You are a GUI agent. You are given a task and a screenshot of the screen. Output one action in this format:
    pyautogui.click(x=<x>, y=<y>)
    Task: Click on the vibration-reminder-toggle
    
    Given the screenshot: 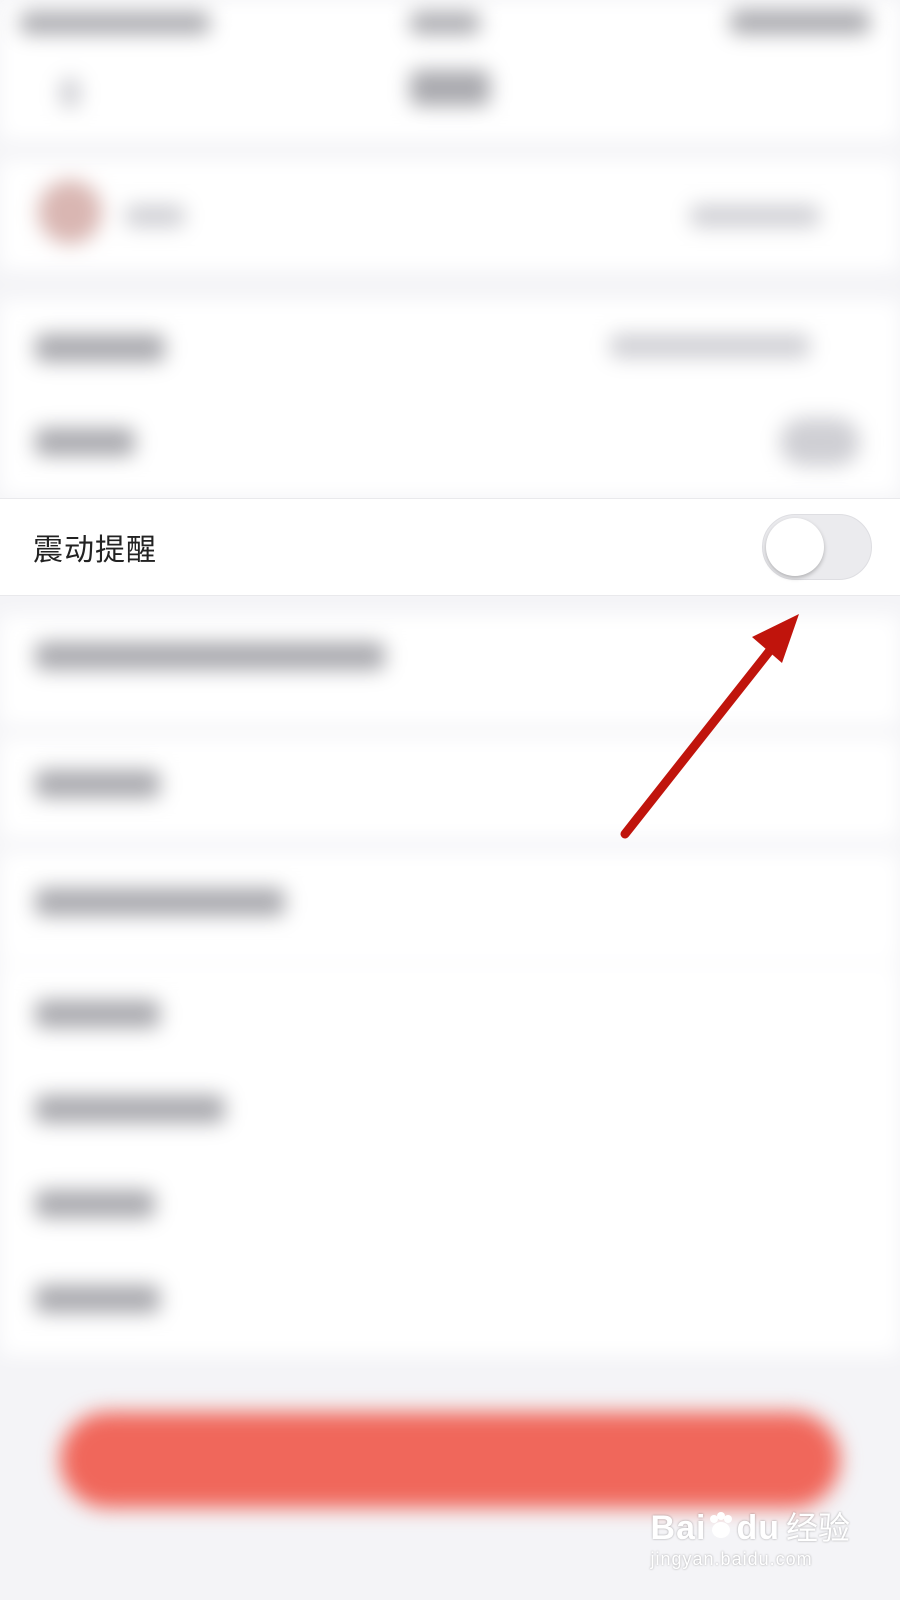 What is the action you would take?
    pyautogui.click(x=817, y=547)
    